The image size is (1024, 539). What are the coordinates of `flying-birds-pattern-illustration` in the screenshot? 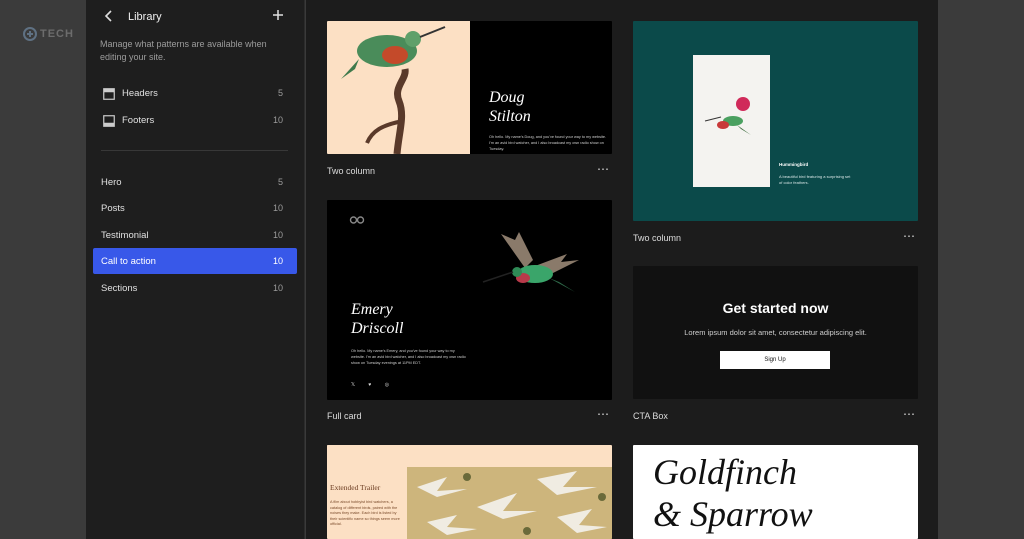 It's located at (509, 503).